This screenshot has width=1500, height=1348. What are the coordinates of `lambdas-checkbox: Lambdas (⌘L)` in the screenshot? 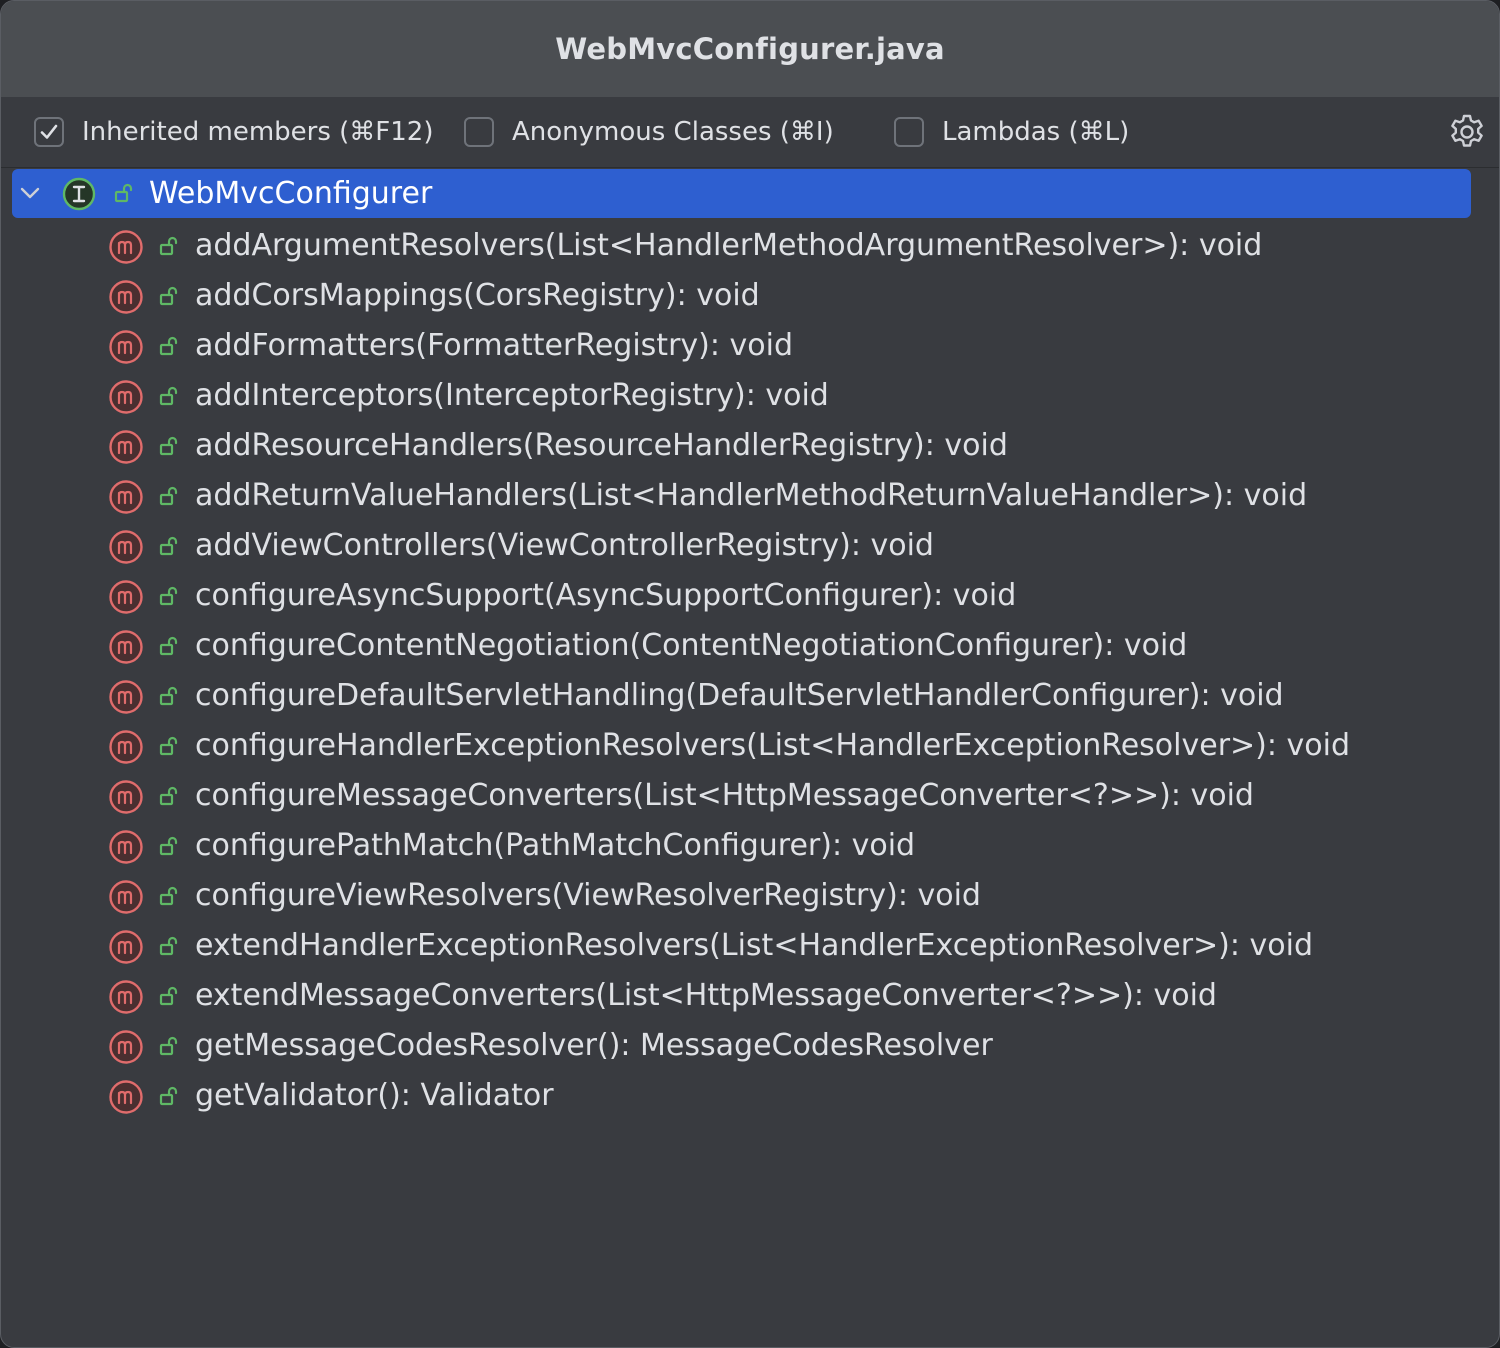 It's located at (1011, 132).